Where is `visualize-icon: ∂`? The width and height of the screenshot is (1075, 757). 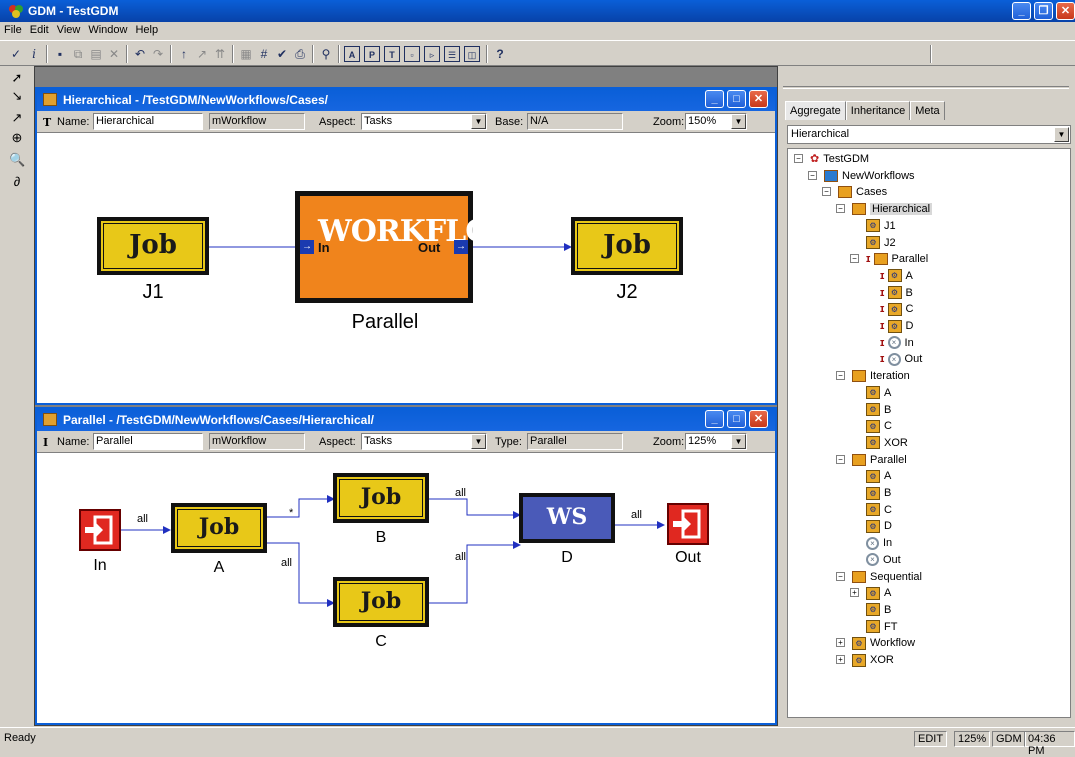 visualize-icon: ∂ is located at coordinates (17, 182).